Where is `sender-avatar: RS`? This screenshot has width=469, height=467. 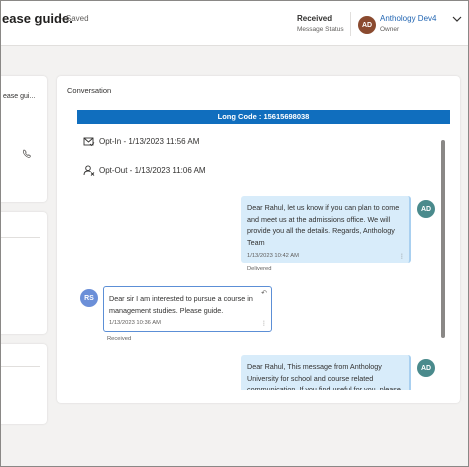 sender-avatar: RS is located at coordinates (89, 298).